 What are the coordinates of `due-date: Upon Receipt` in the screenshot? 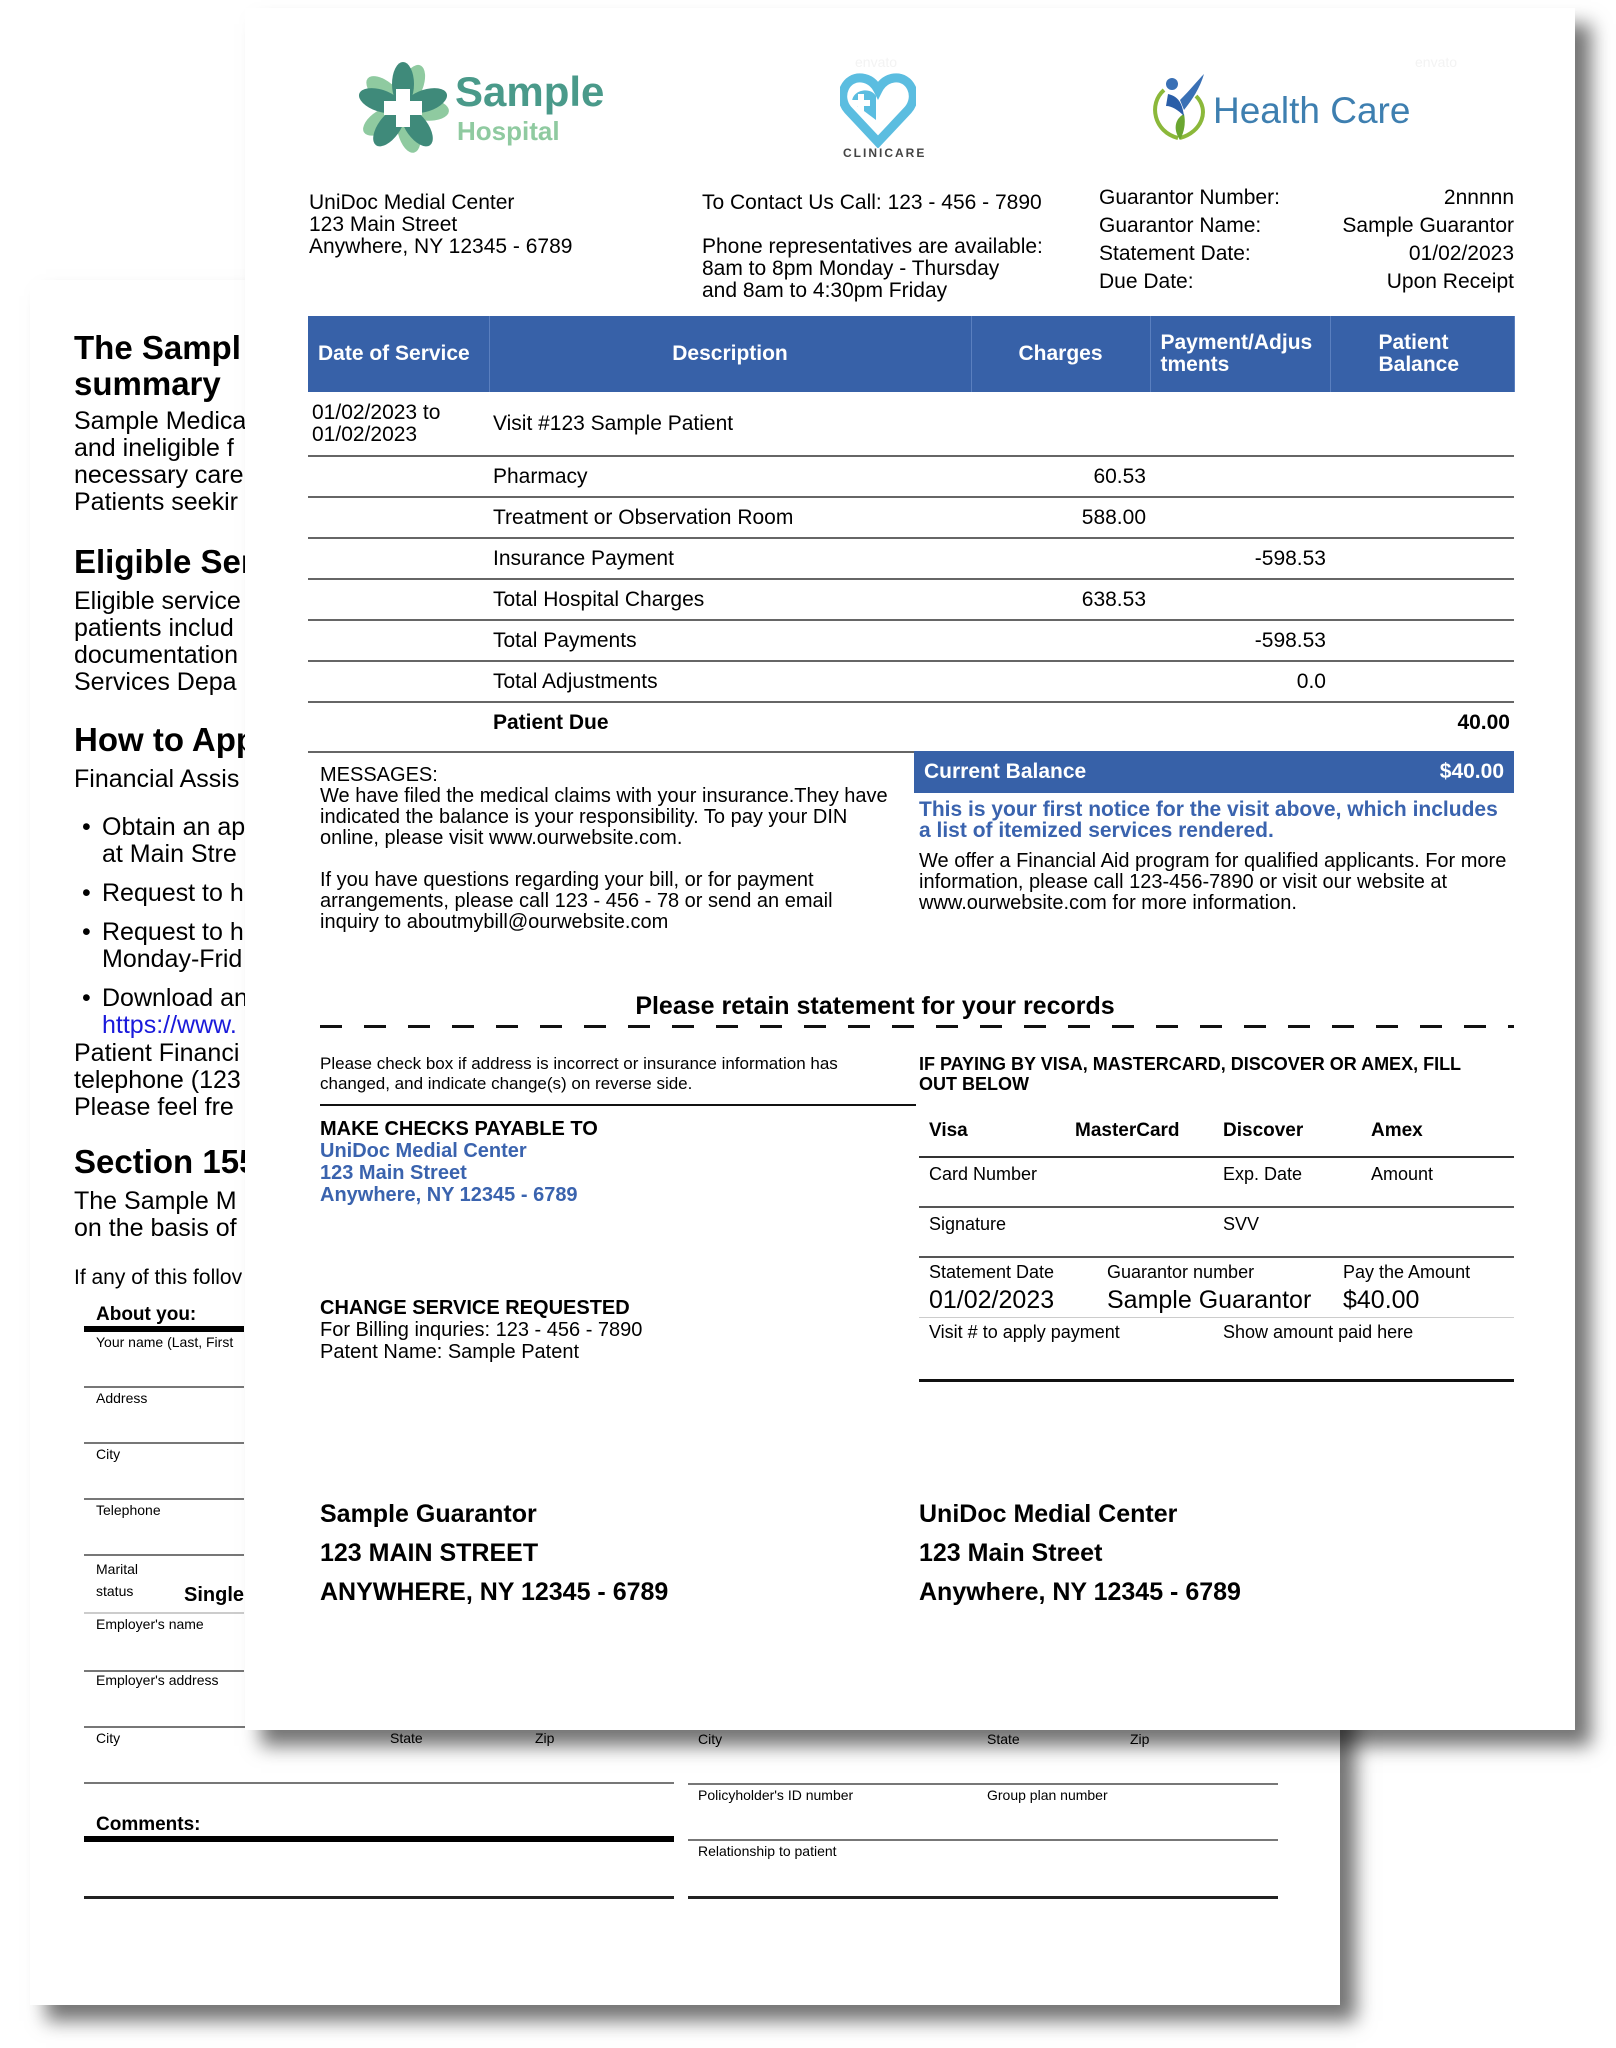 It's located at (1450, 281).